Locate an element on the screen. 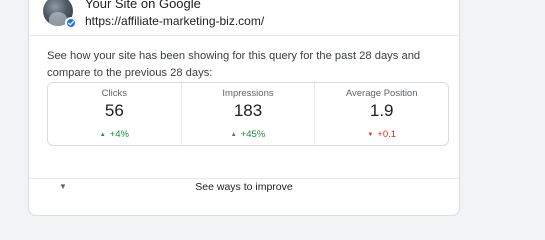 Image resolution: width=545 pixels, height=240 pixels. stat-impressions: Impressions 183 ▲ +45% is located at coordinates (247, 114).